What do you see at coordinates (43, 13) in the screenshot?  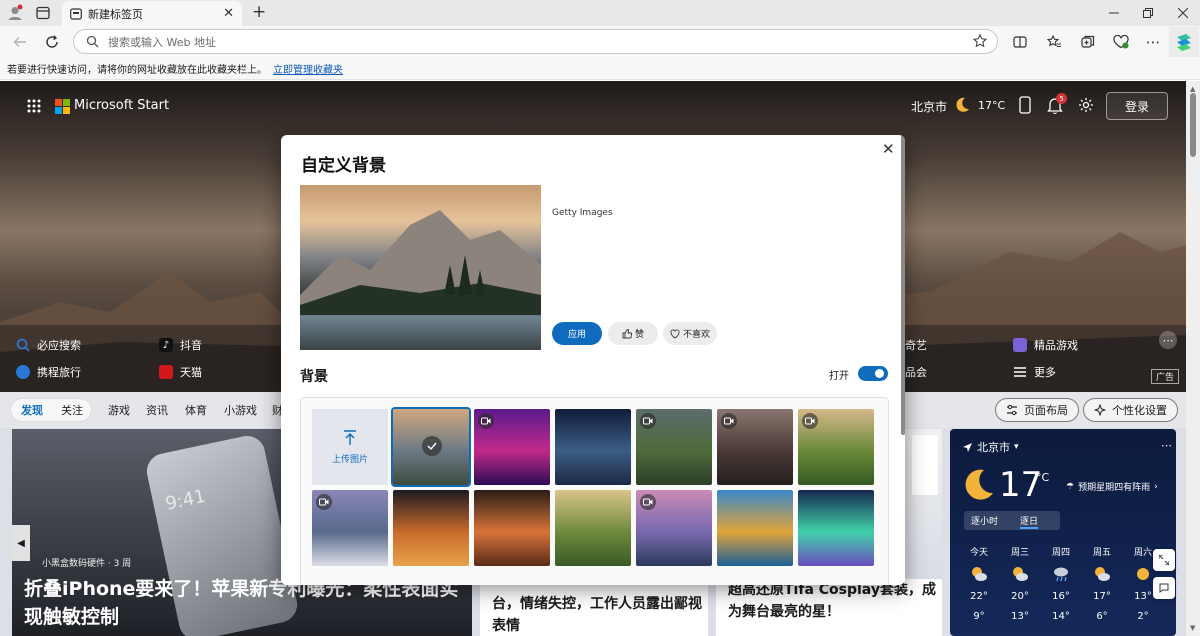 I see `tab-actions-icon` at bounding box center [43, 13].